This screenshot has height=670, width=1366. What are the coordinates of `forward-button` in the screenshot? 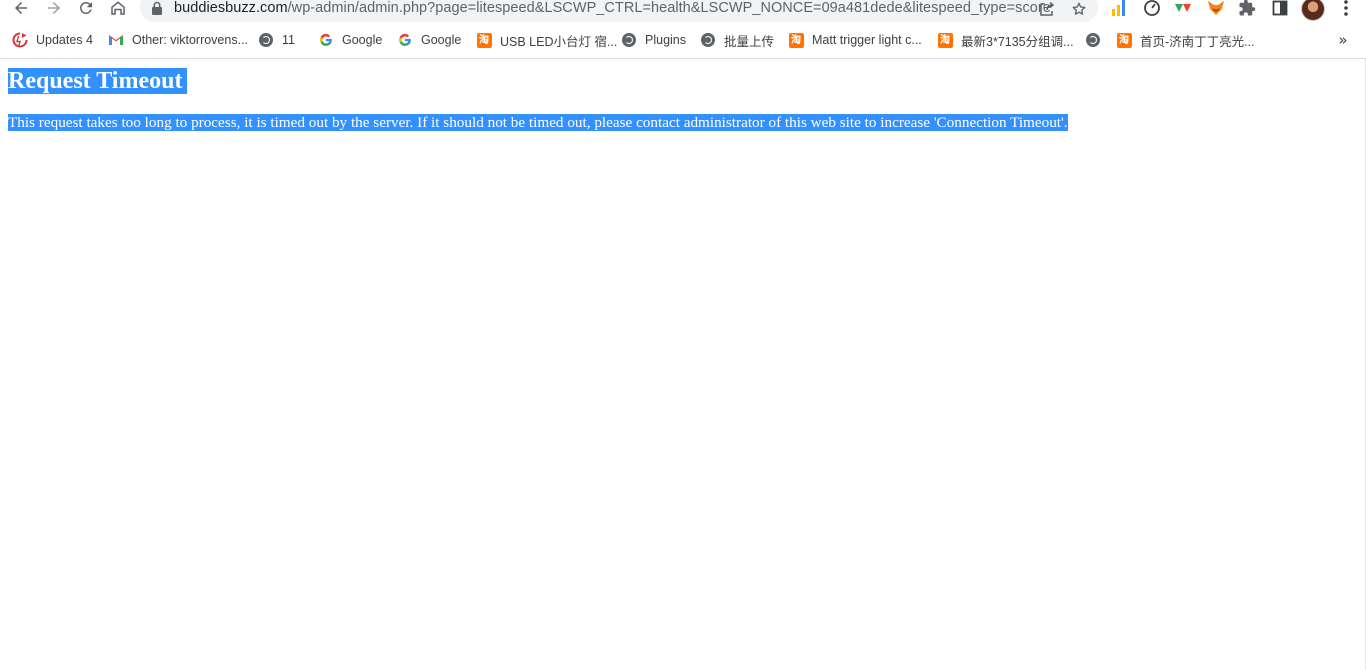 It's located at (54, 9).